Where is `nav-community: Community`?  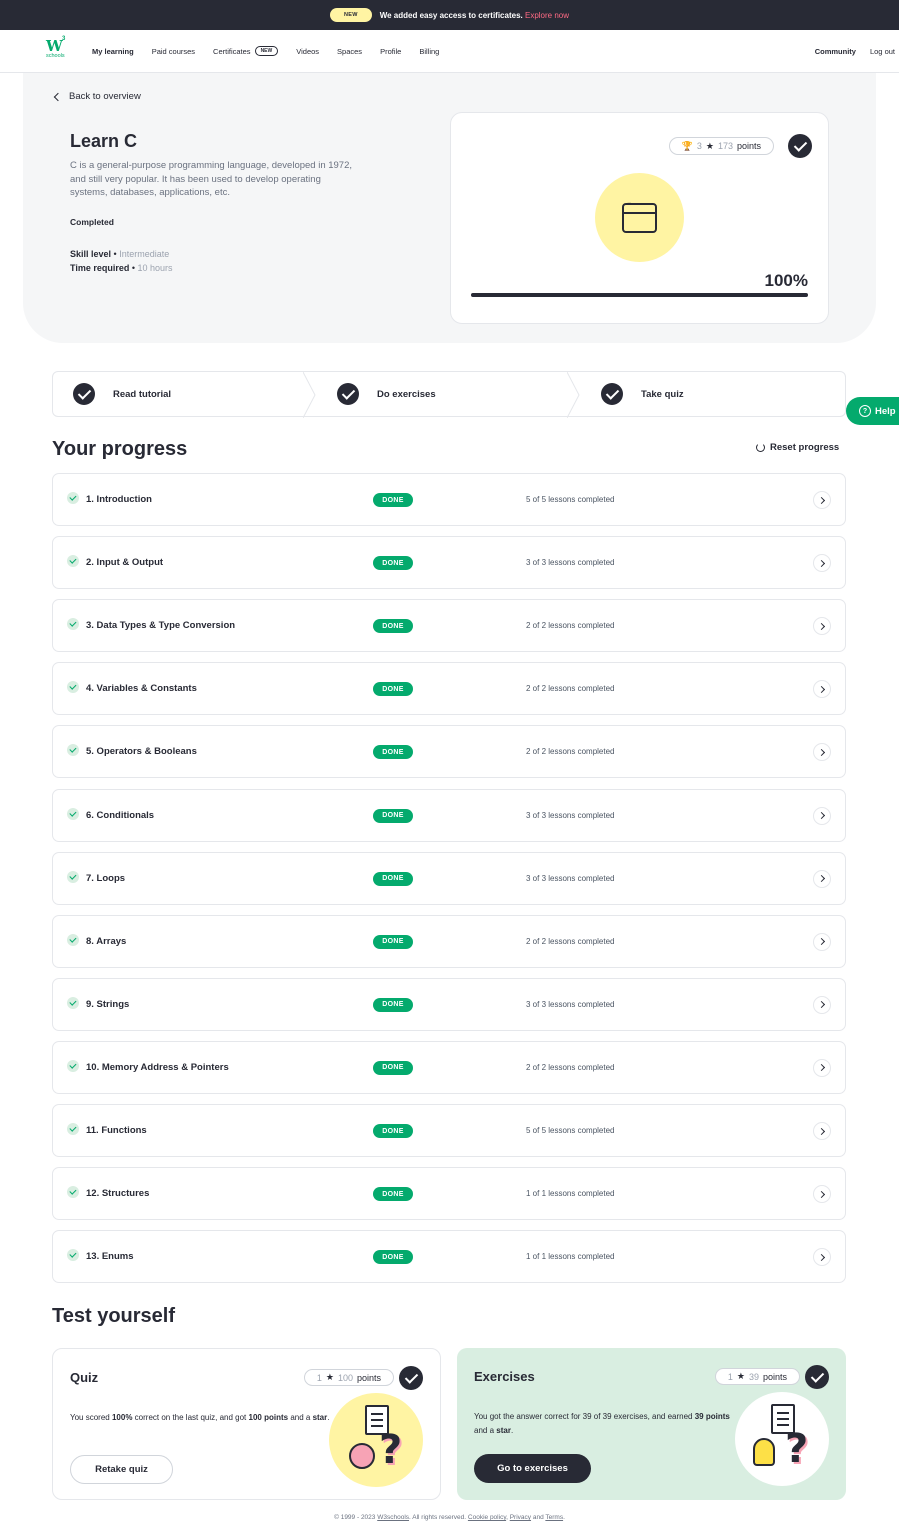 nav-community: Community is located at coordinates (835, 51).